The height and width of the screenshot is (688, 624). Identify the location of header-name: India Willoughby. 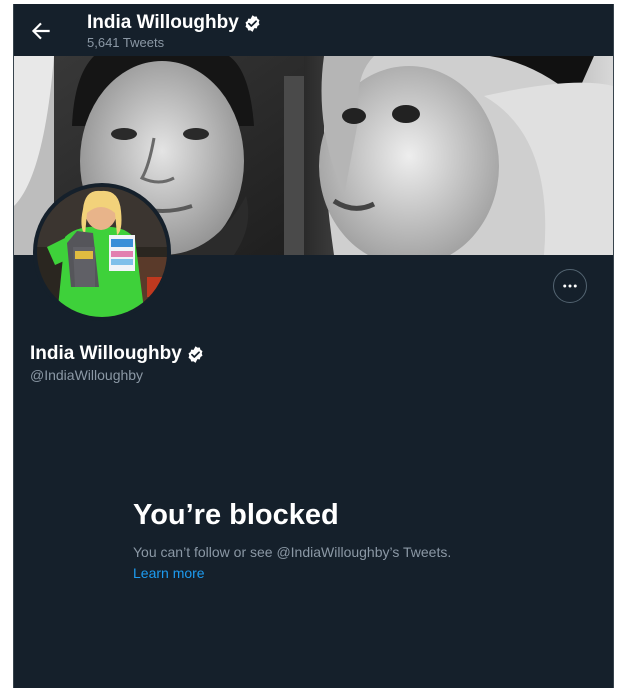
(174, 23).